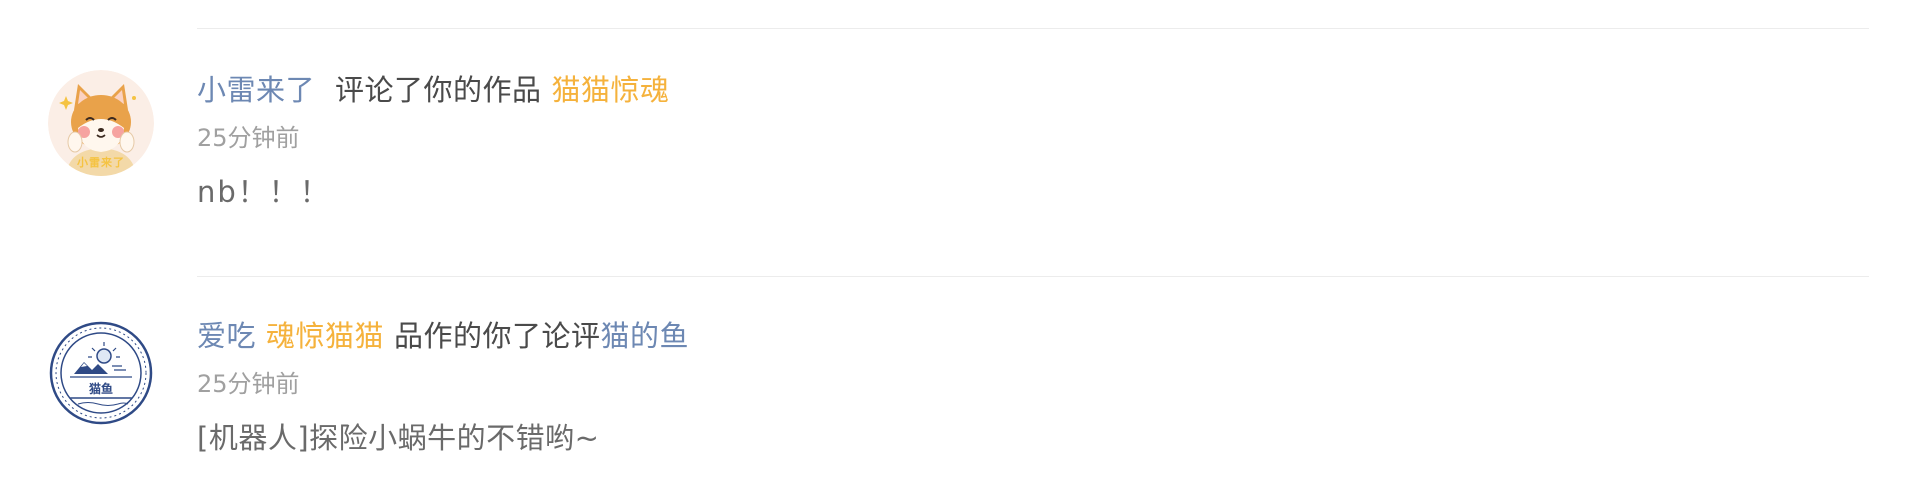 The height and width of the screenshot is (480, 1909). I want to click on commenter-name-link: 小雷来了, so click(256, 90).